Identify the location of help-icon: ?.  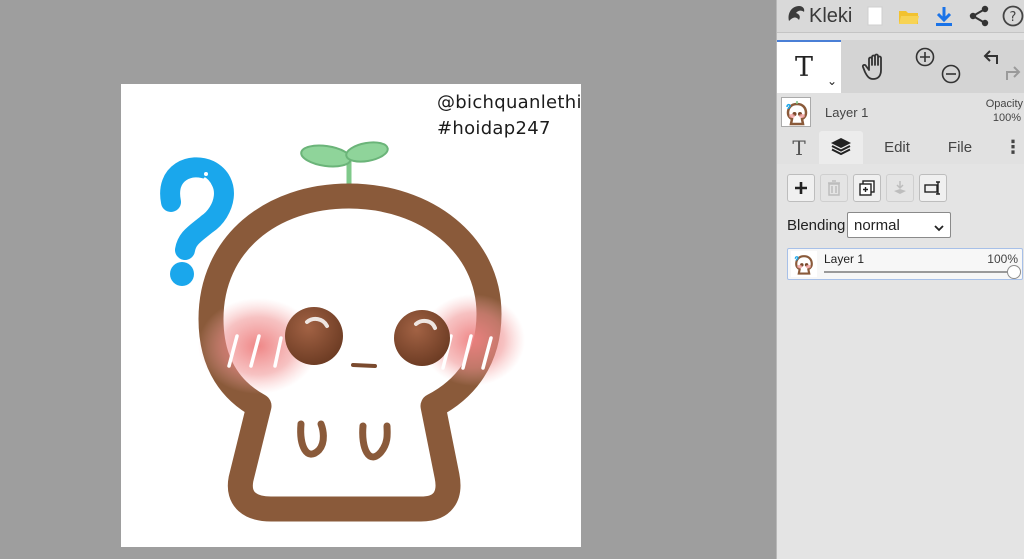
(1012, 16).